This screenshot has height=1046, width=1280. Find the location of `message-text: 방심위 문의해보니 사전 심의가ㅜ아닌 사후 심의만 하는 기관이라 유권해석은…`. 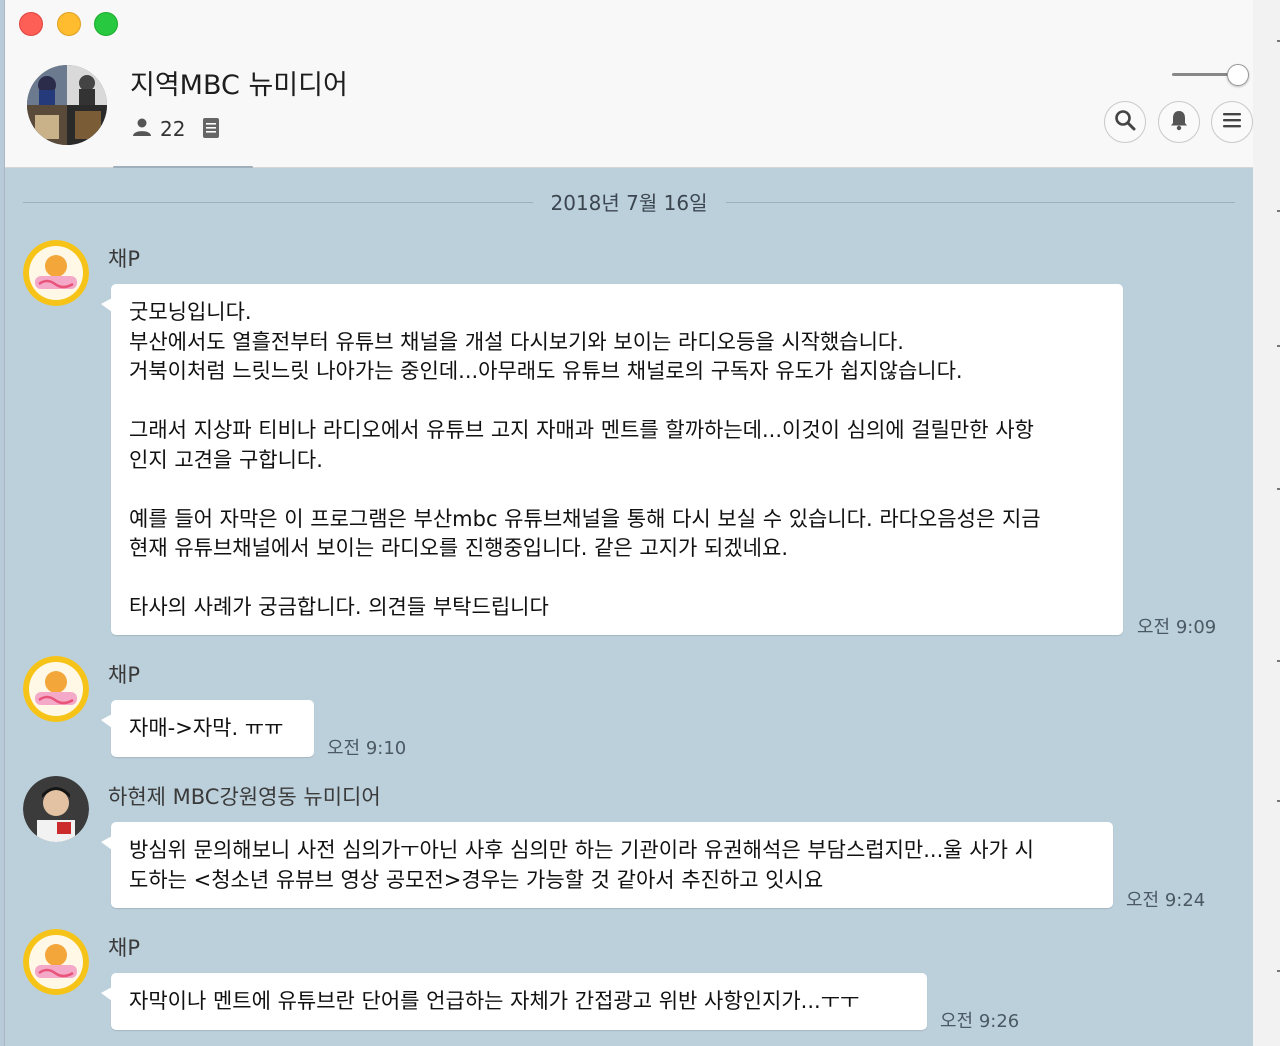

message-text: 방심위 문의해보니 사전 심의가ㅜ아닌 사후 심의만 하는 기관이라 유권해석은… is located at coordinates (581, 865).